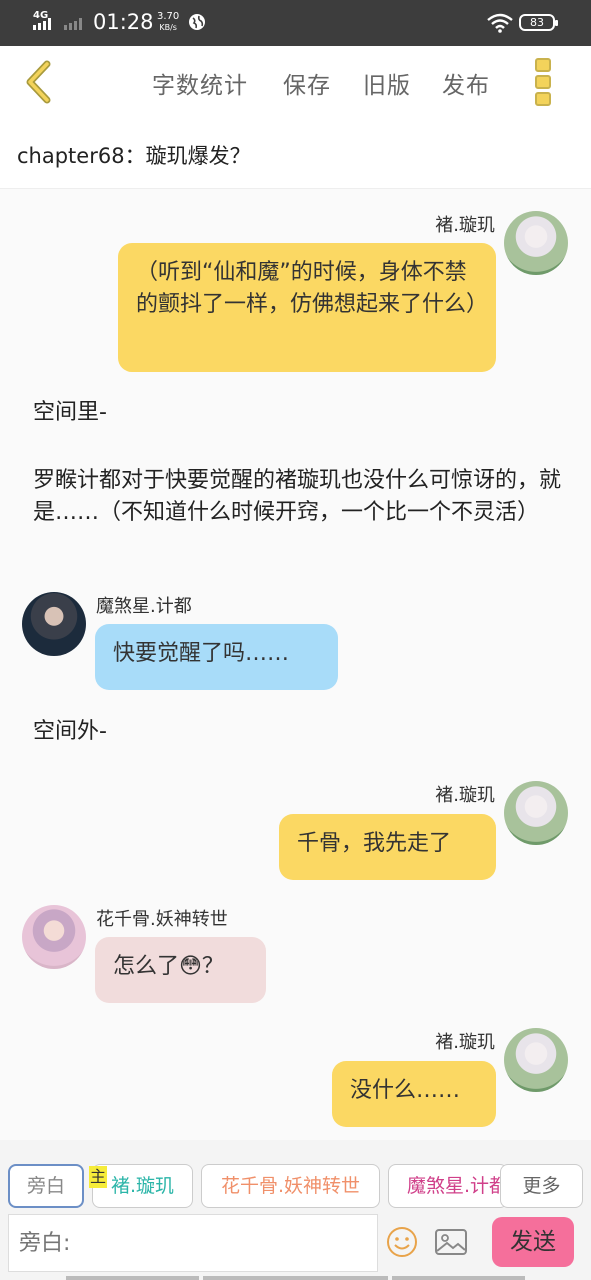 This screenshot has width=591, height=1280. Describe the element at coordinates (98, 1177) in the screenshot. I see `main-role-badge: 主` at that location.